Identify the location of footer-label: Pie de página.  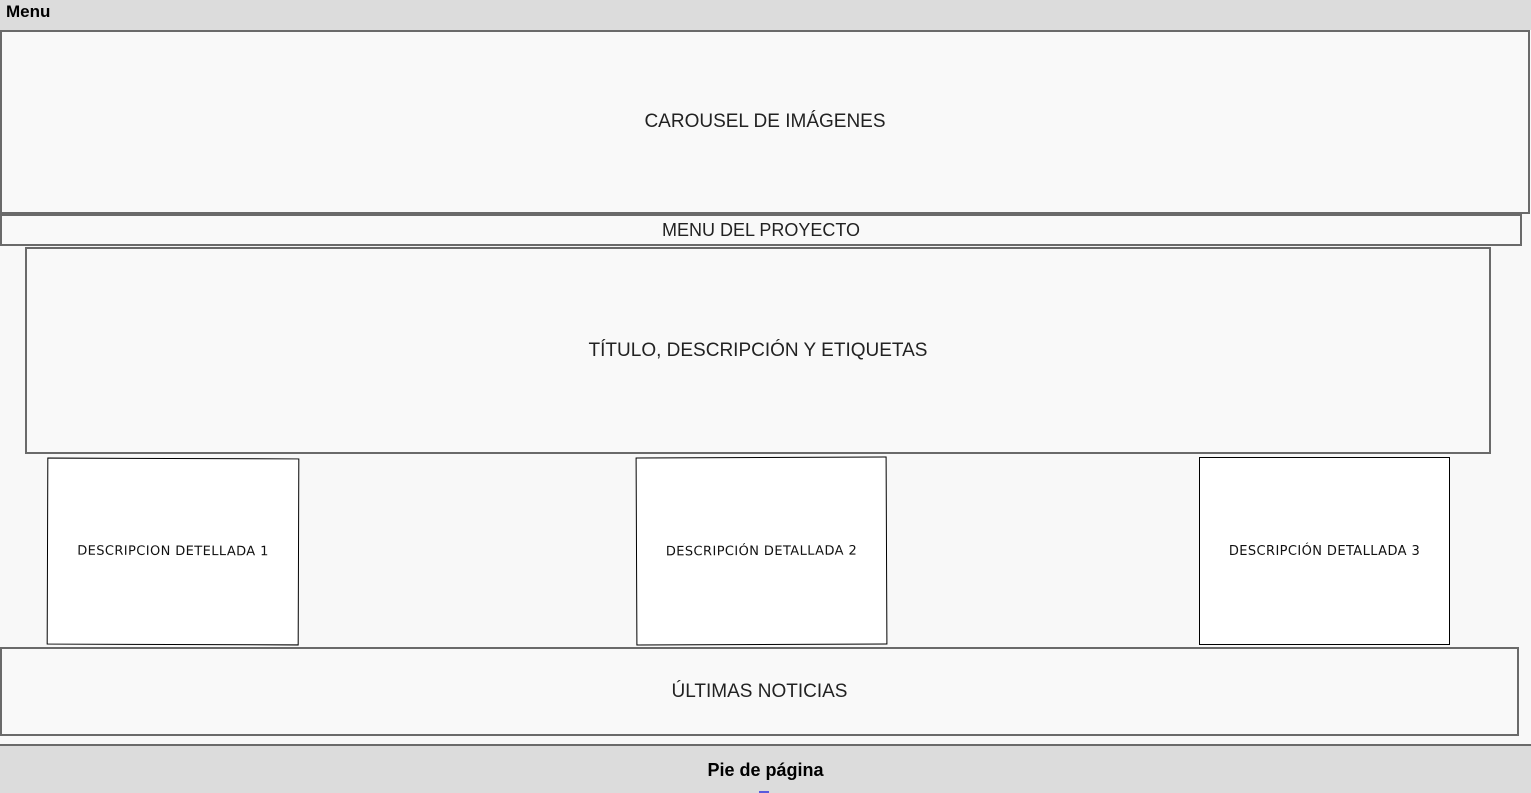
(765, 770).